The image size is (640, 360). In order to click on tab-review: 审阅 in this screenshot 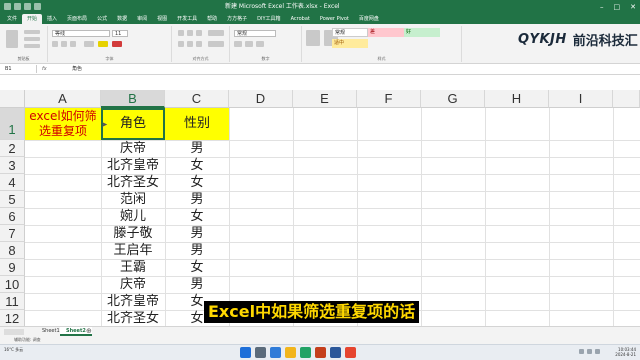, I will do `click(142, 19)`.